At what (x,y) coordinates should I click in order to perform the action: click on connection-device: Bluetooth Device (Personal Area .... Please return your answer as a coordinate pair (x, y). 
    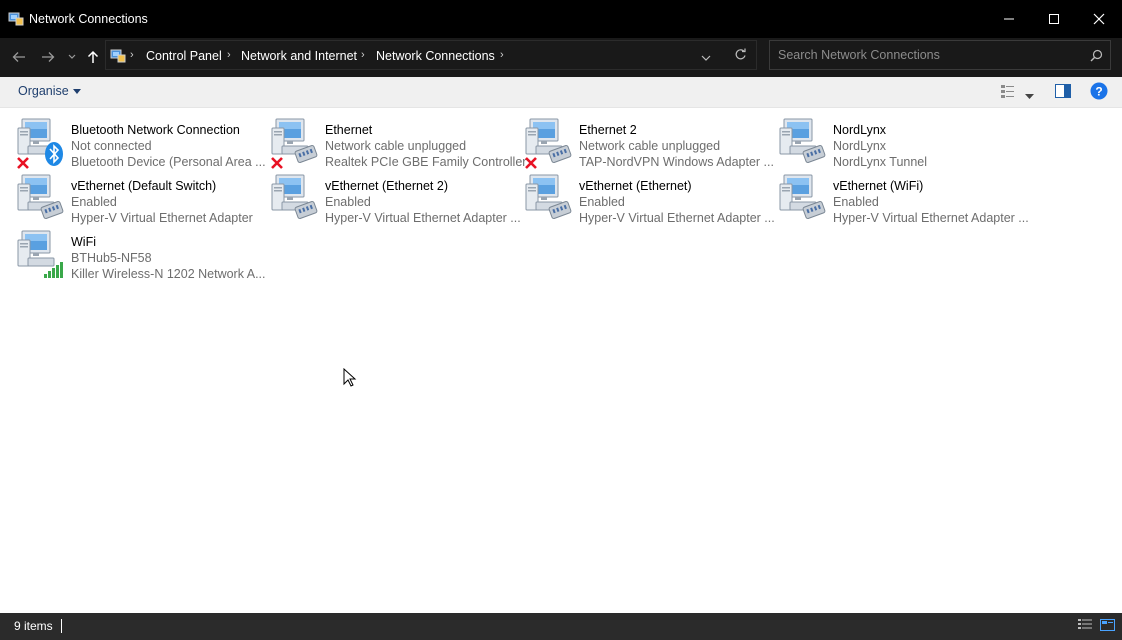
    Looking at the image, I should click on (168, 162).